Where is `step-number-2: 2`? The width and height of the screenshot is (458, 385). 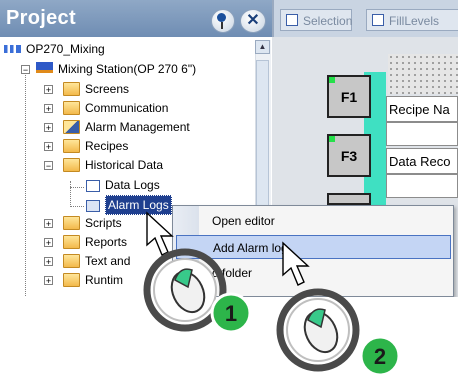 step-number-2: 2 is located at coordinates (380, 356).